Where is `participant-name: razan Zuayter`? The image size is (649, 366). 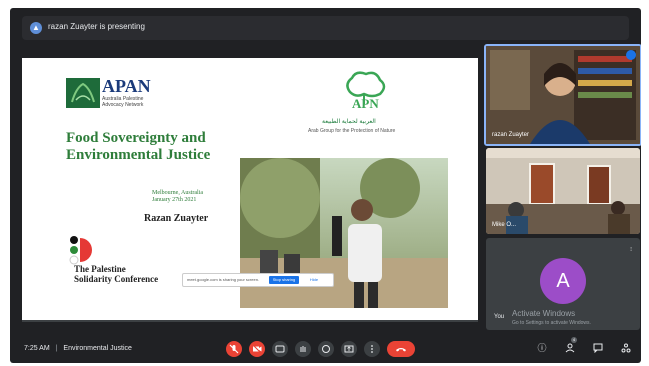 participant-name: razan Zuayter is located at coordinates (511, 135).